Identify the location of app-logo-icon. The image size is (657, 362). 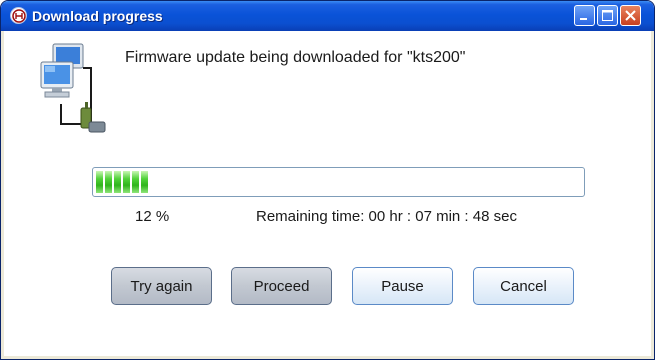
(18, 15).